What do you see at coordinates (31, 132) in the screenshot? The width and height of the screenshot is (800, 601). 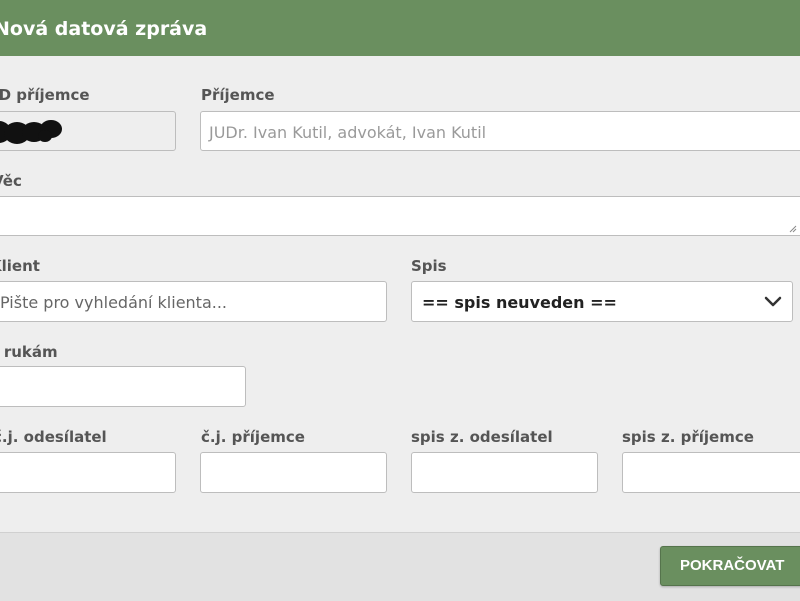 I see `redacted-marks` at bounding box center [31, 132].